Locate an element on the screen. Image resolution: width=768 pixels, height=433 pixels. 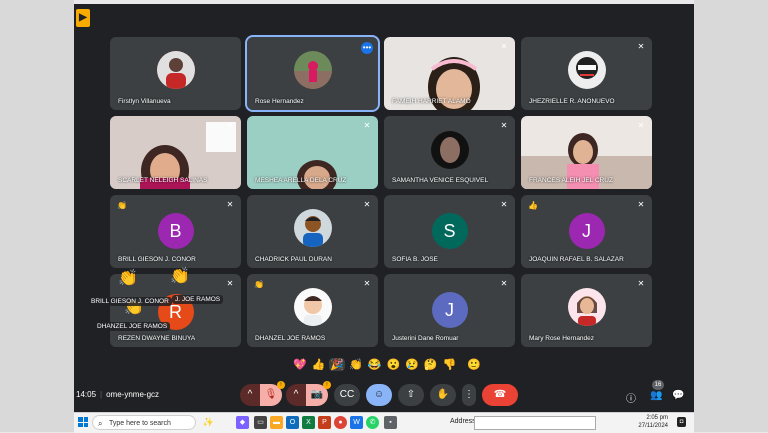
meet-logo-icon: ▶ is located at coordinates (83, 18).